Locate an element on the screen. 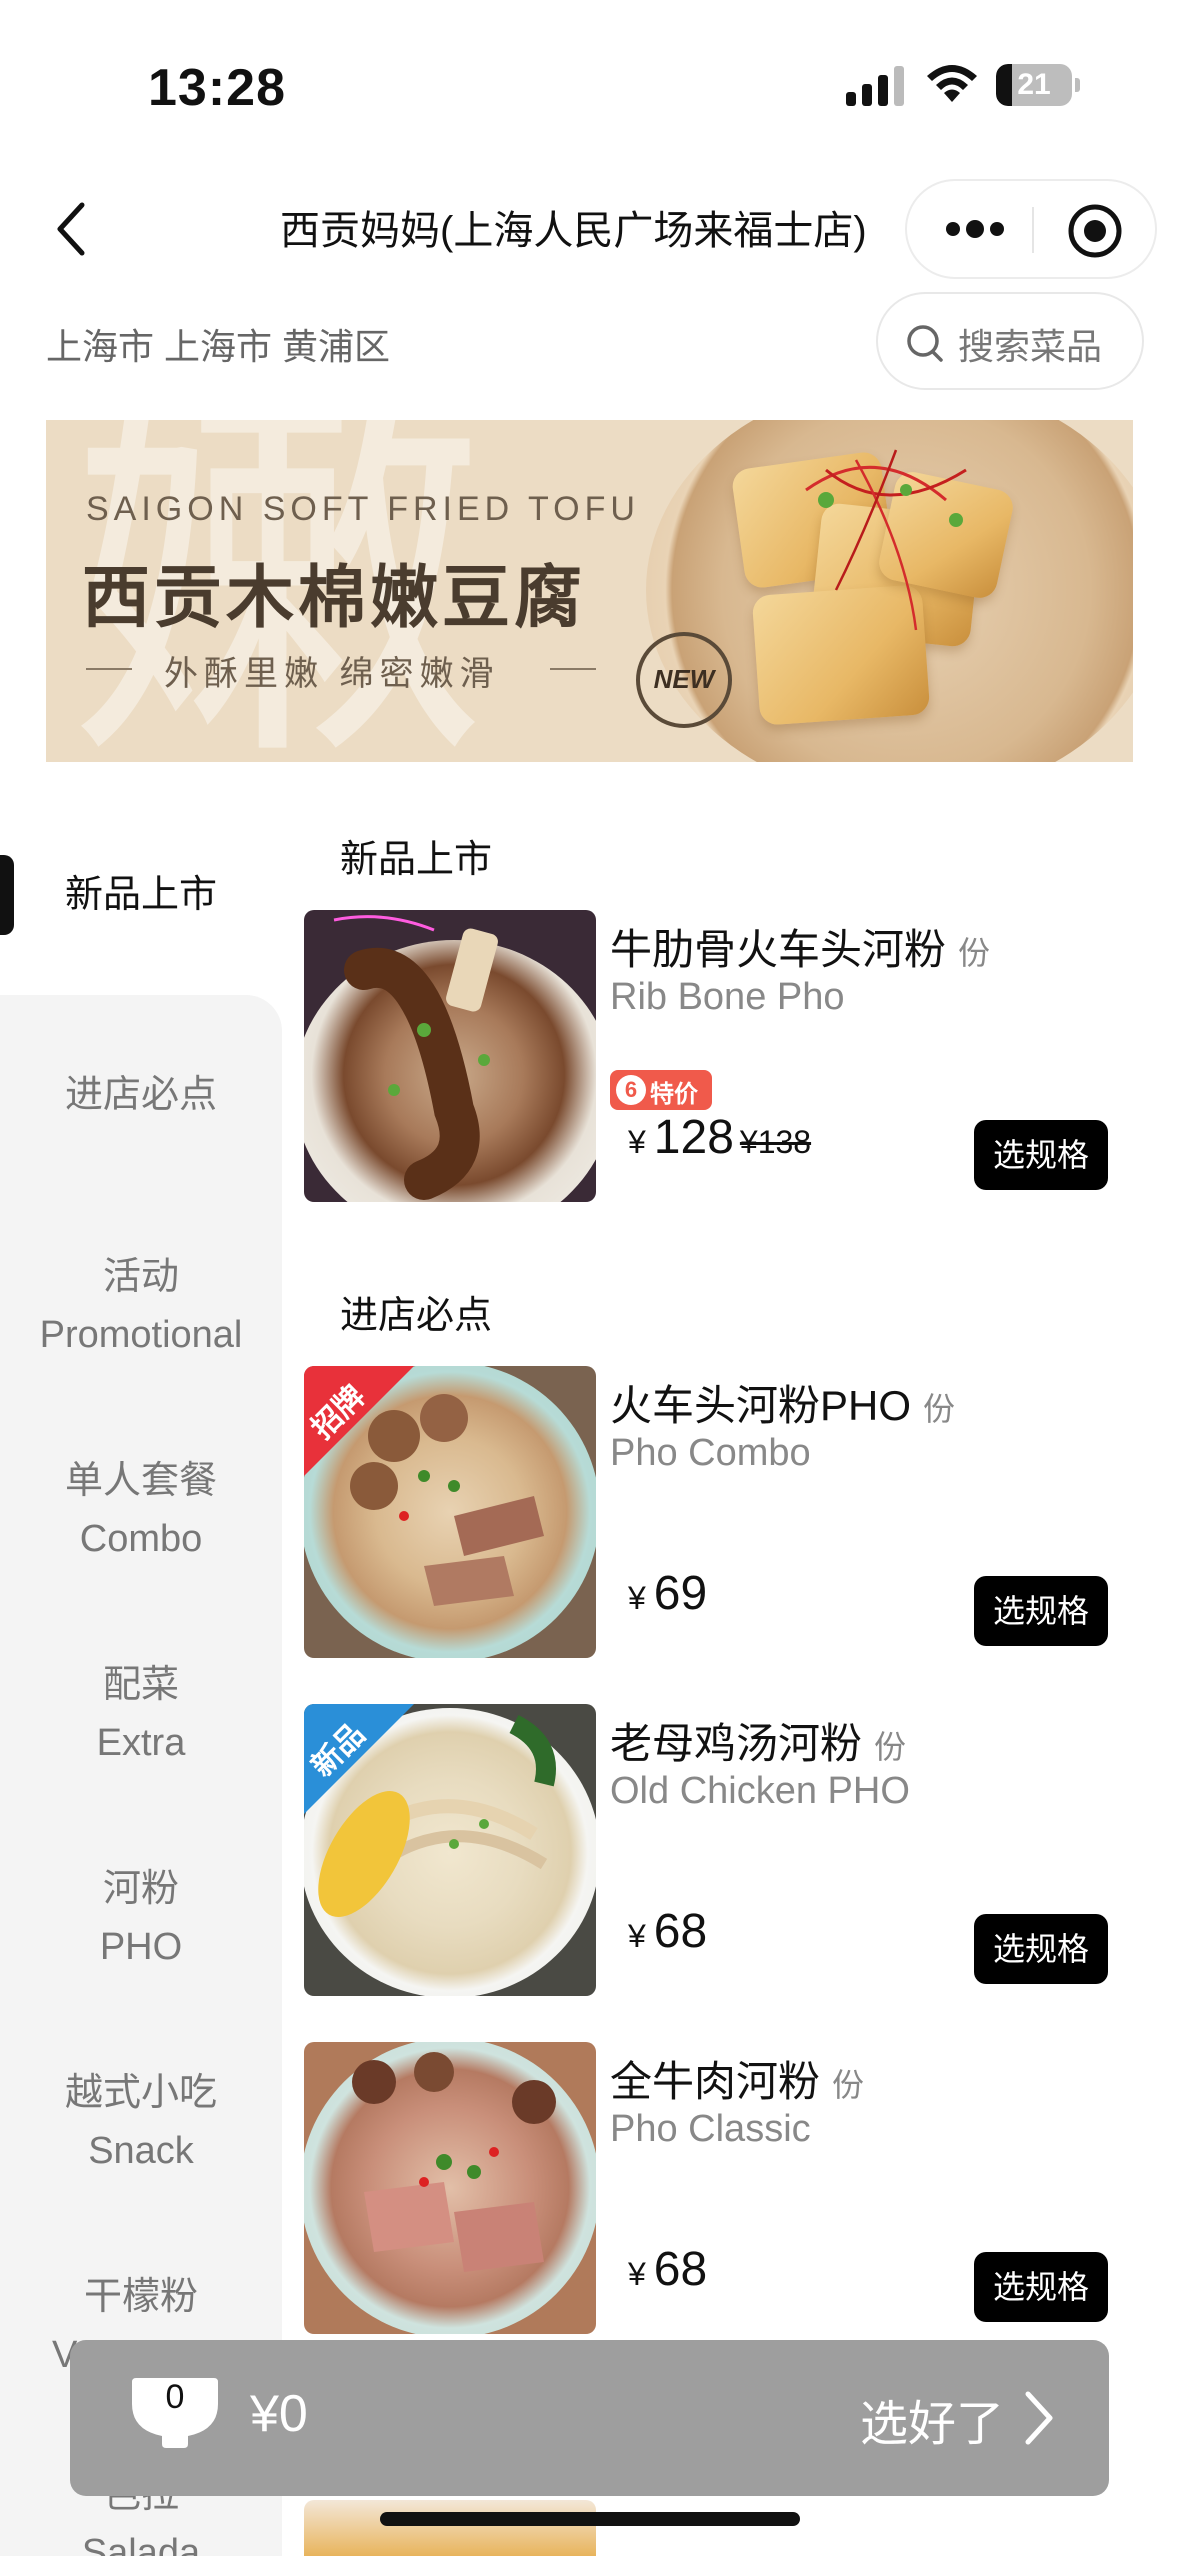  capsule-divider is located at coordinates (1033, 230).